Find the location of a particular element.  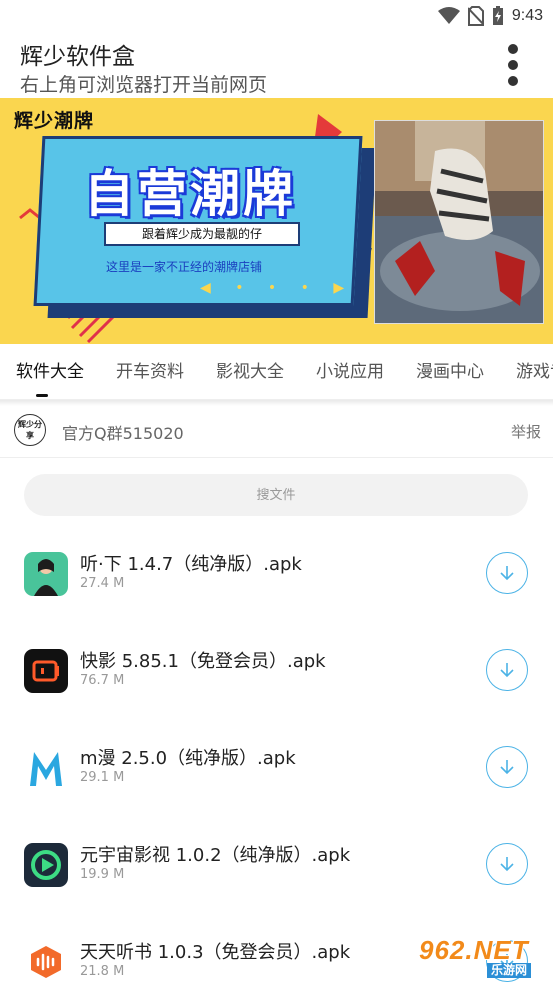

file-name: 听·下 1.4.7（纯净版）.apk is located at coordinates (191, 564).